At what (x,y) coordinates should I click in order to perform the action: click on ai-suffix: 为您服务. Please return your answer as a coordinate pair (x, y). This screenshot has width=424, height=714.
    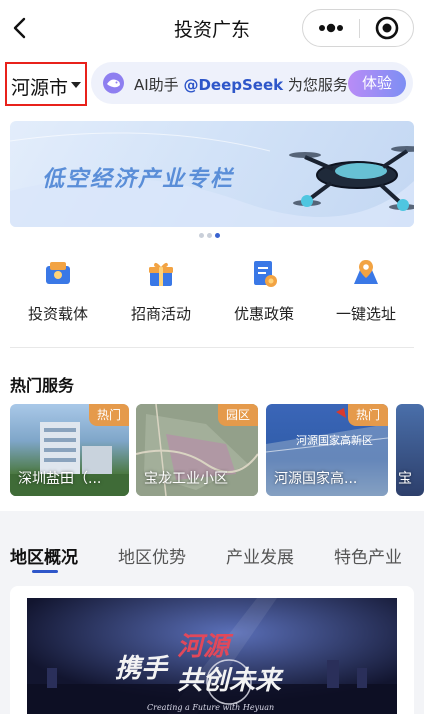
    Looking at the image, I should click on (315, 85).